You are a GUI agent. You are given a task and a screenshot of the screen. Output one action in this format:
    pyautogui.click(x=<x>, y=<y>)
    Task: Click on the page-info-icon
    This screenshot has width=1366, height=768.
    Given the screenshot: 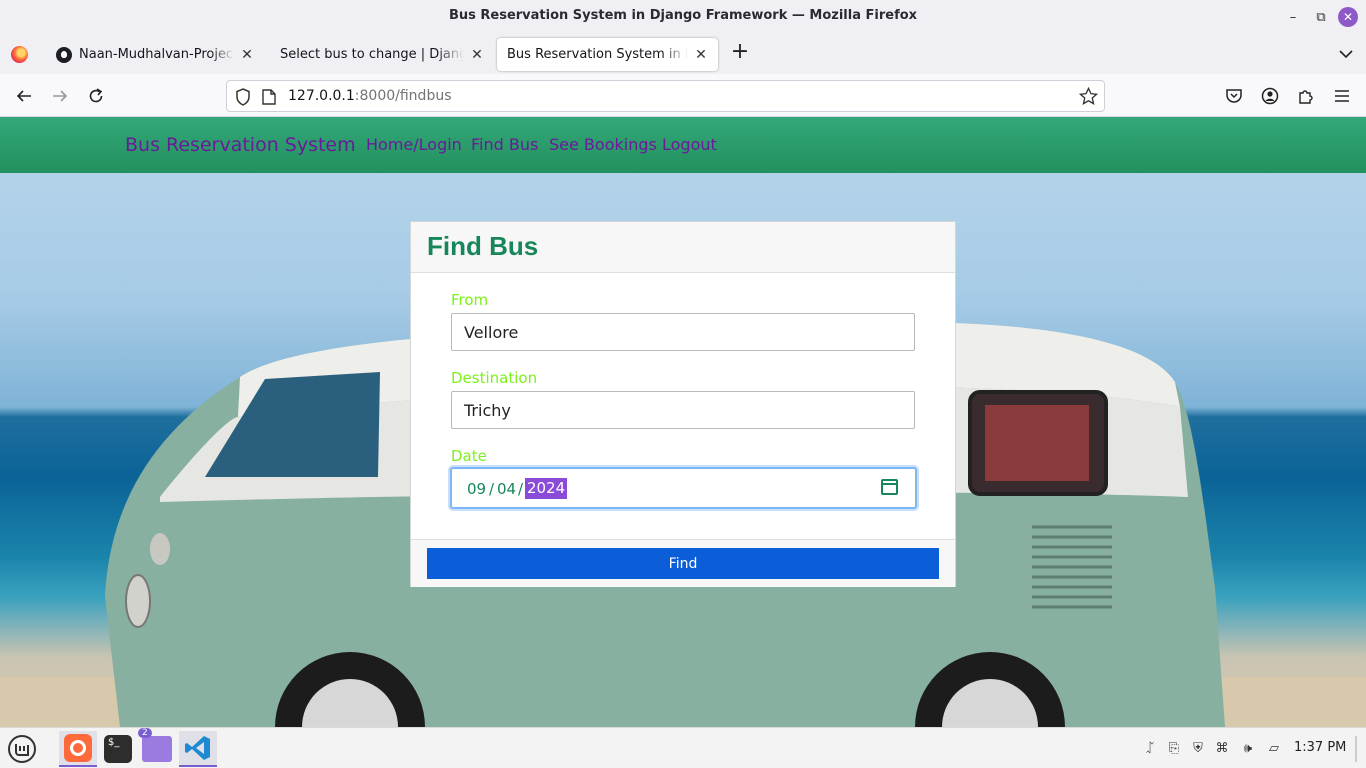 What is the action you would take?
    pyautogui.click(x=269, y=97)
    